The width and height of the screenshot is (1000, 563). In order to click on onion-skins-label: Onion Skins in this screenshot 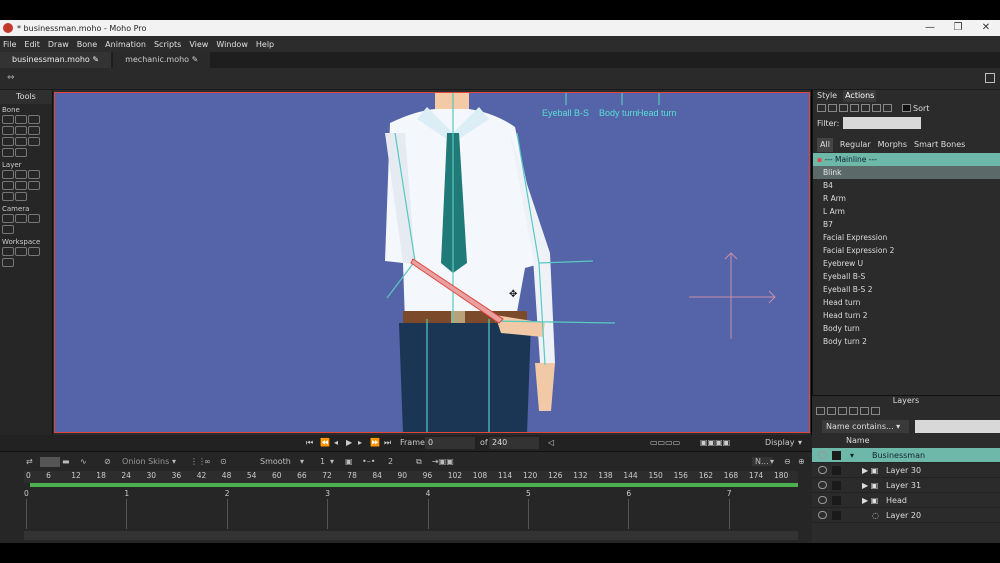, I will do `click(145, 461)`.